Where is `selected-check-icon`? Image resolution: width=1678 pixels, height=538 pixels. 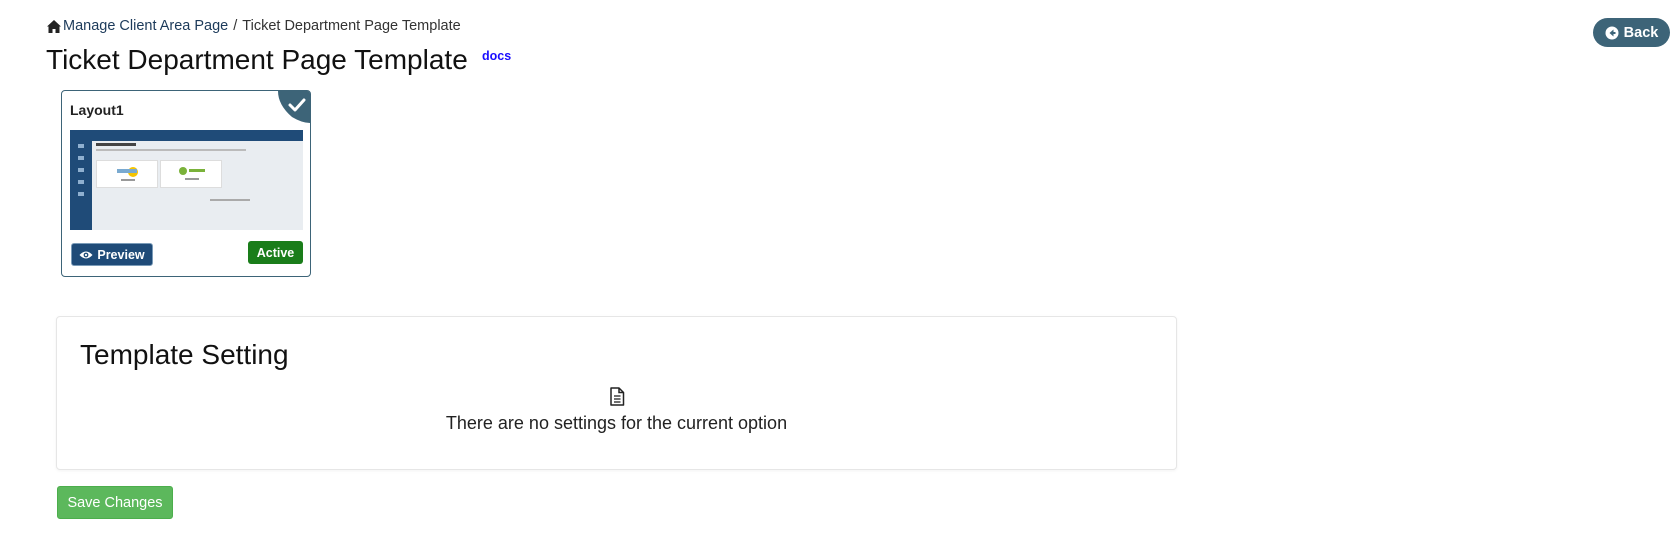
selected-check-icon is located at coordinates (294, 107).